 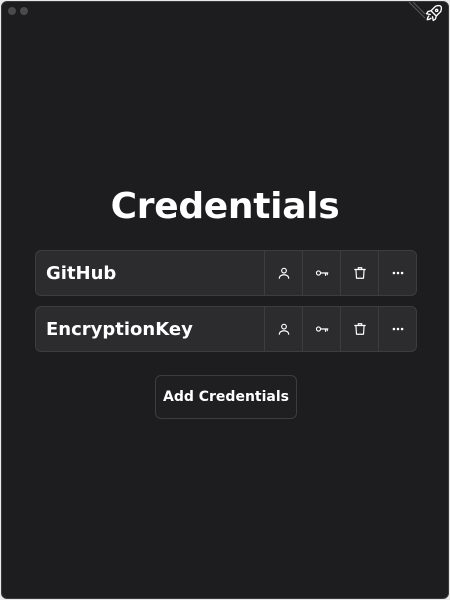 I want to click on window-minimize-dot, so click(x=24, y=11).